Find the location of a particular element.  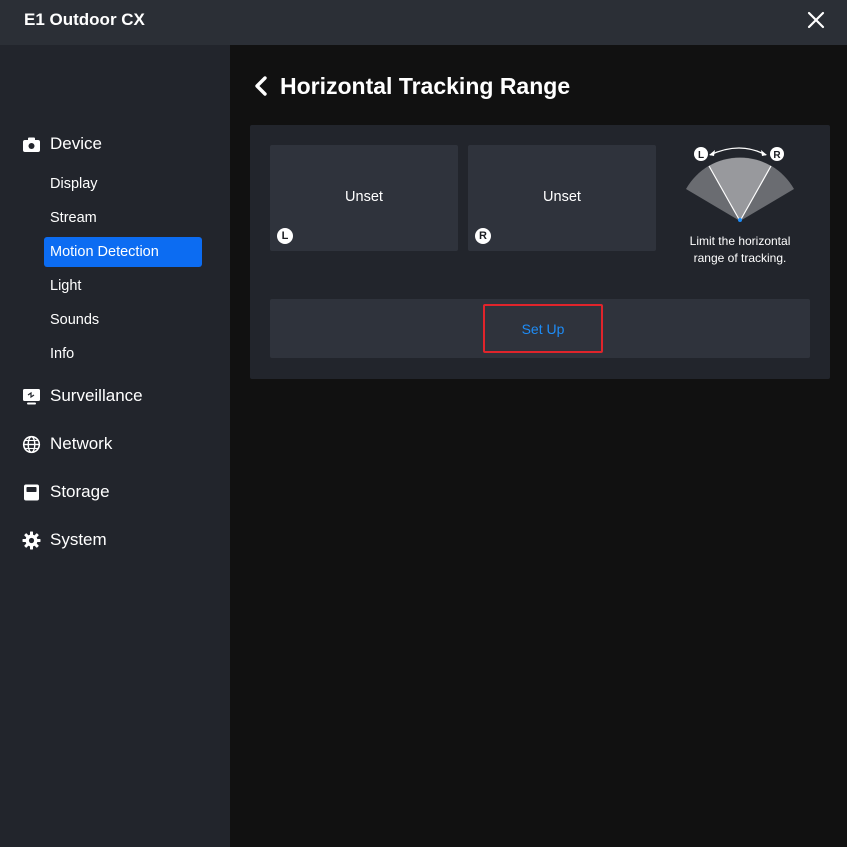

sidebar-item-label: Stream is located at coordinates (73, 218).